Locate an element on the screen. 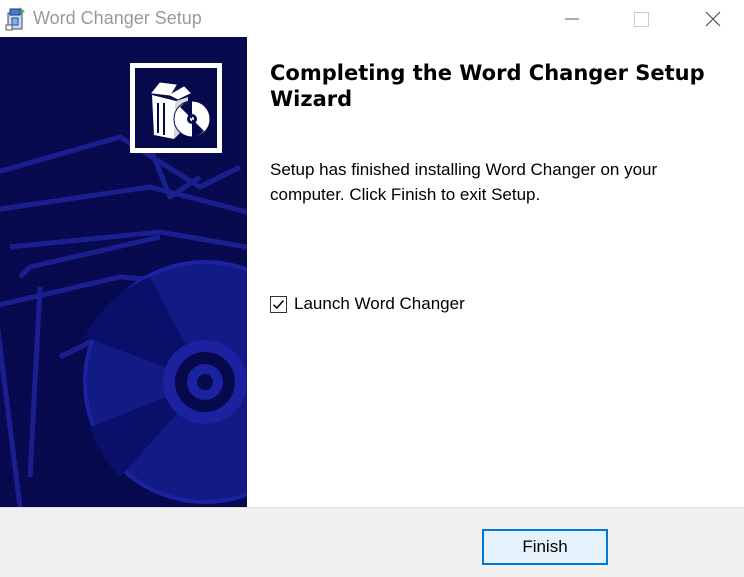 The height and width of the screenshot is (577, 744). minimize-icon is located at coordinates (572, 19).